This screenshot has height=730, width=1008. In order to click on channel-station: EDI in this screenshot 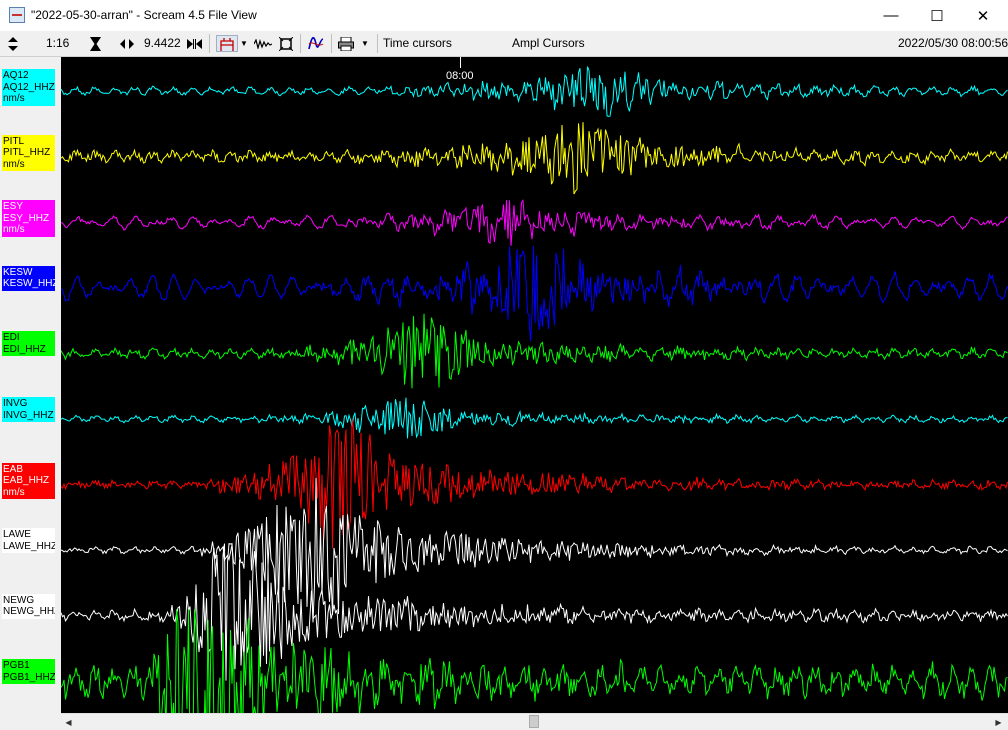, I will do `click(11, 338)`.